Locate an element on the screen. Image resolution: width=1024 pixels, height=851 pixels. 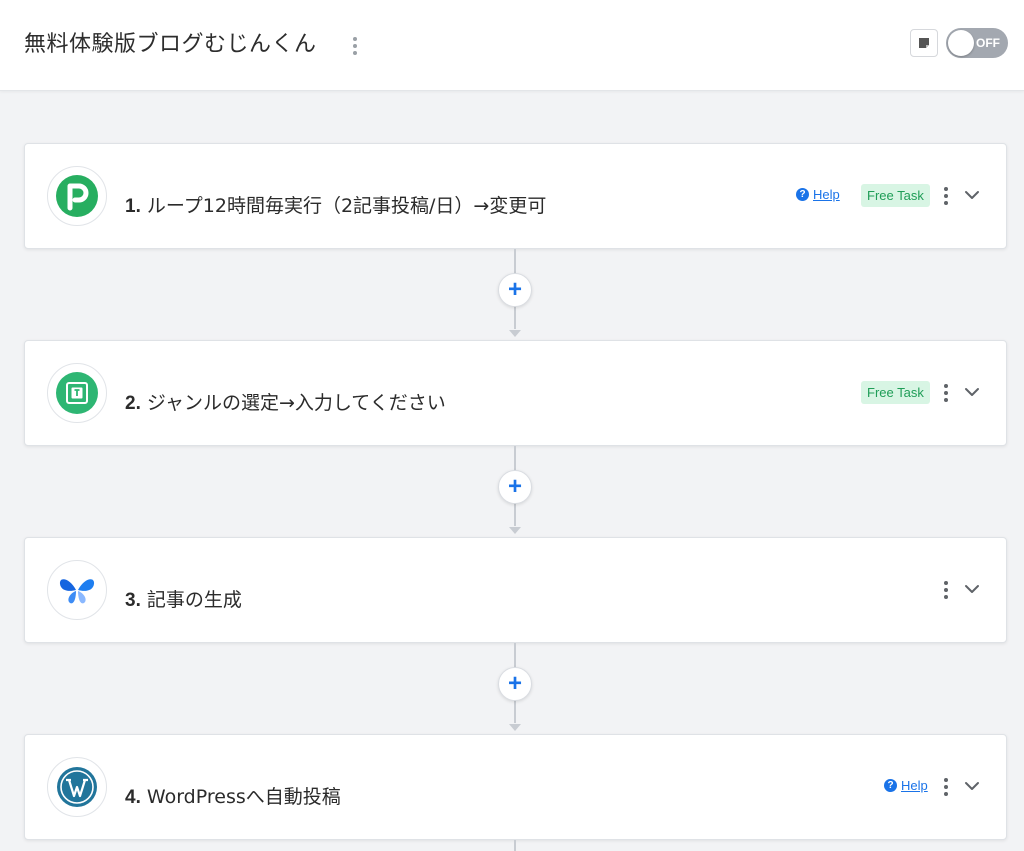
step-1-app-icon-frame is located at coordinates (77, 196).